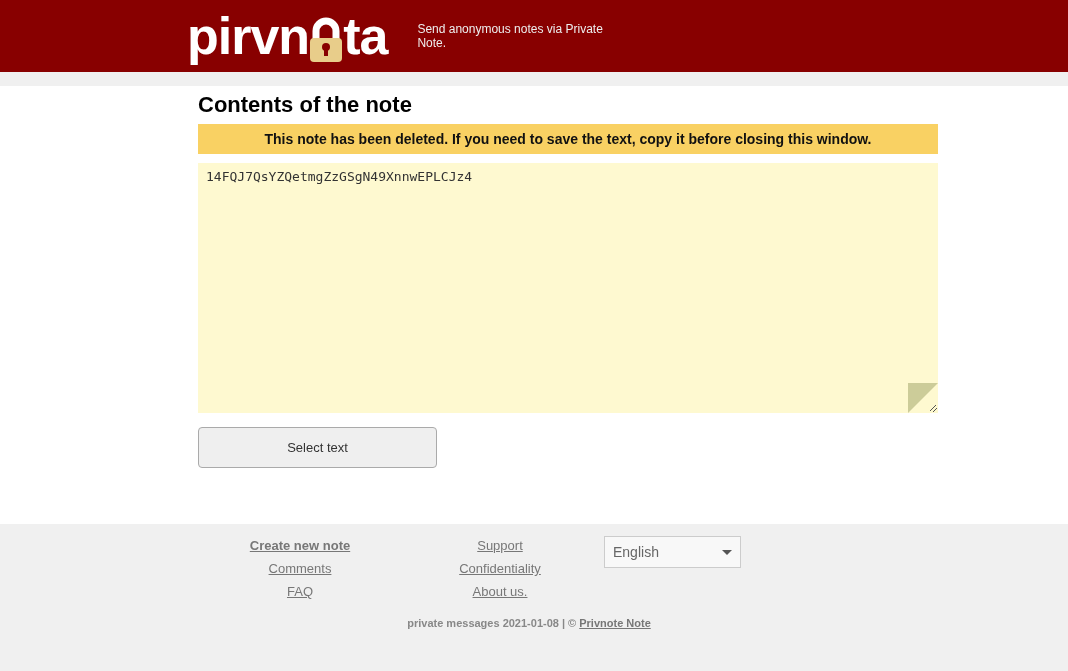 This screenshot has width=1068, height=671. What do you see at coordinates (727, 552) in the screenshot?
I see `caret-icon` at bounding box center [727, 552].